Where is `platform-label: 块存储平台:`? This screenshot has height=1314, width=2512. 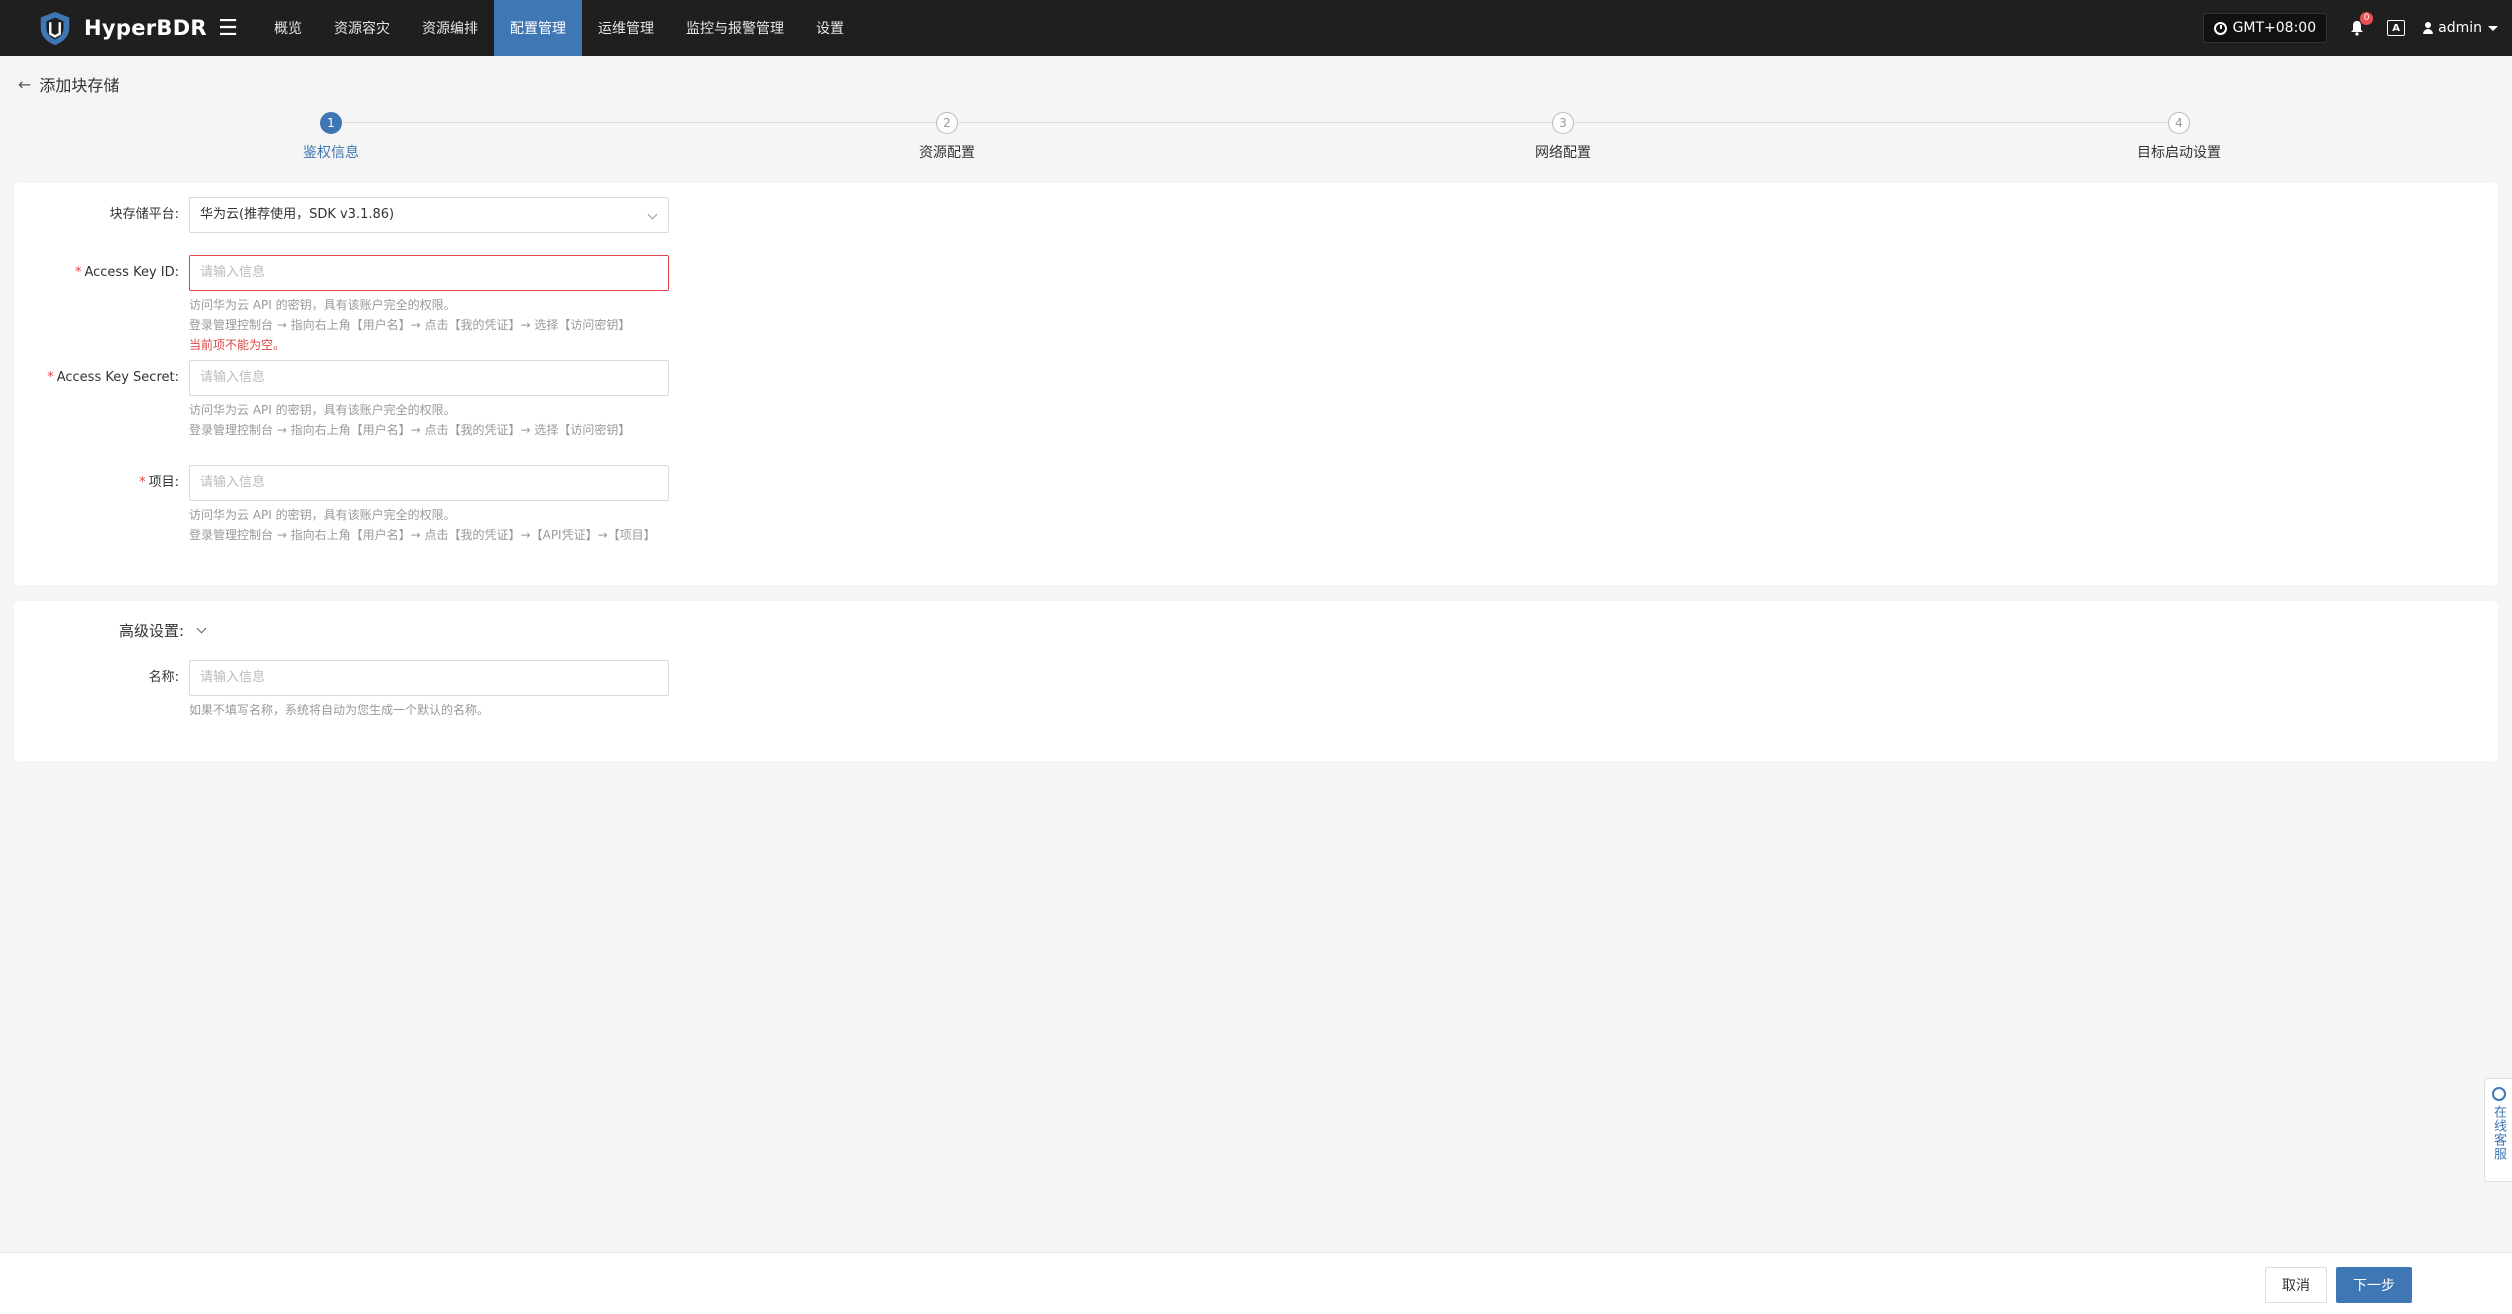 platform-label: 块存储平台: is located at coordinates (144, 214).